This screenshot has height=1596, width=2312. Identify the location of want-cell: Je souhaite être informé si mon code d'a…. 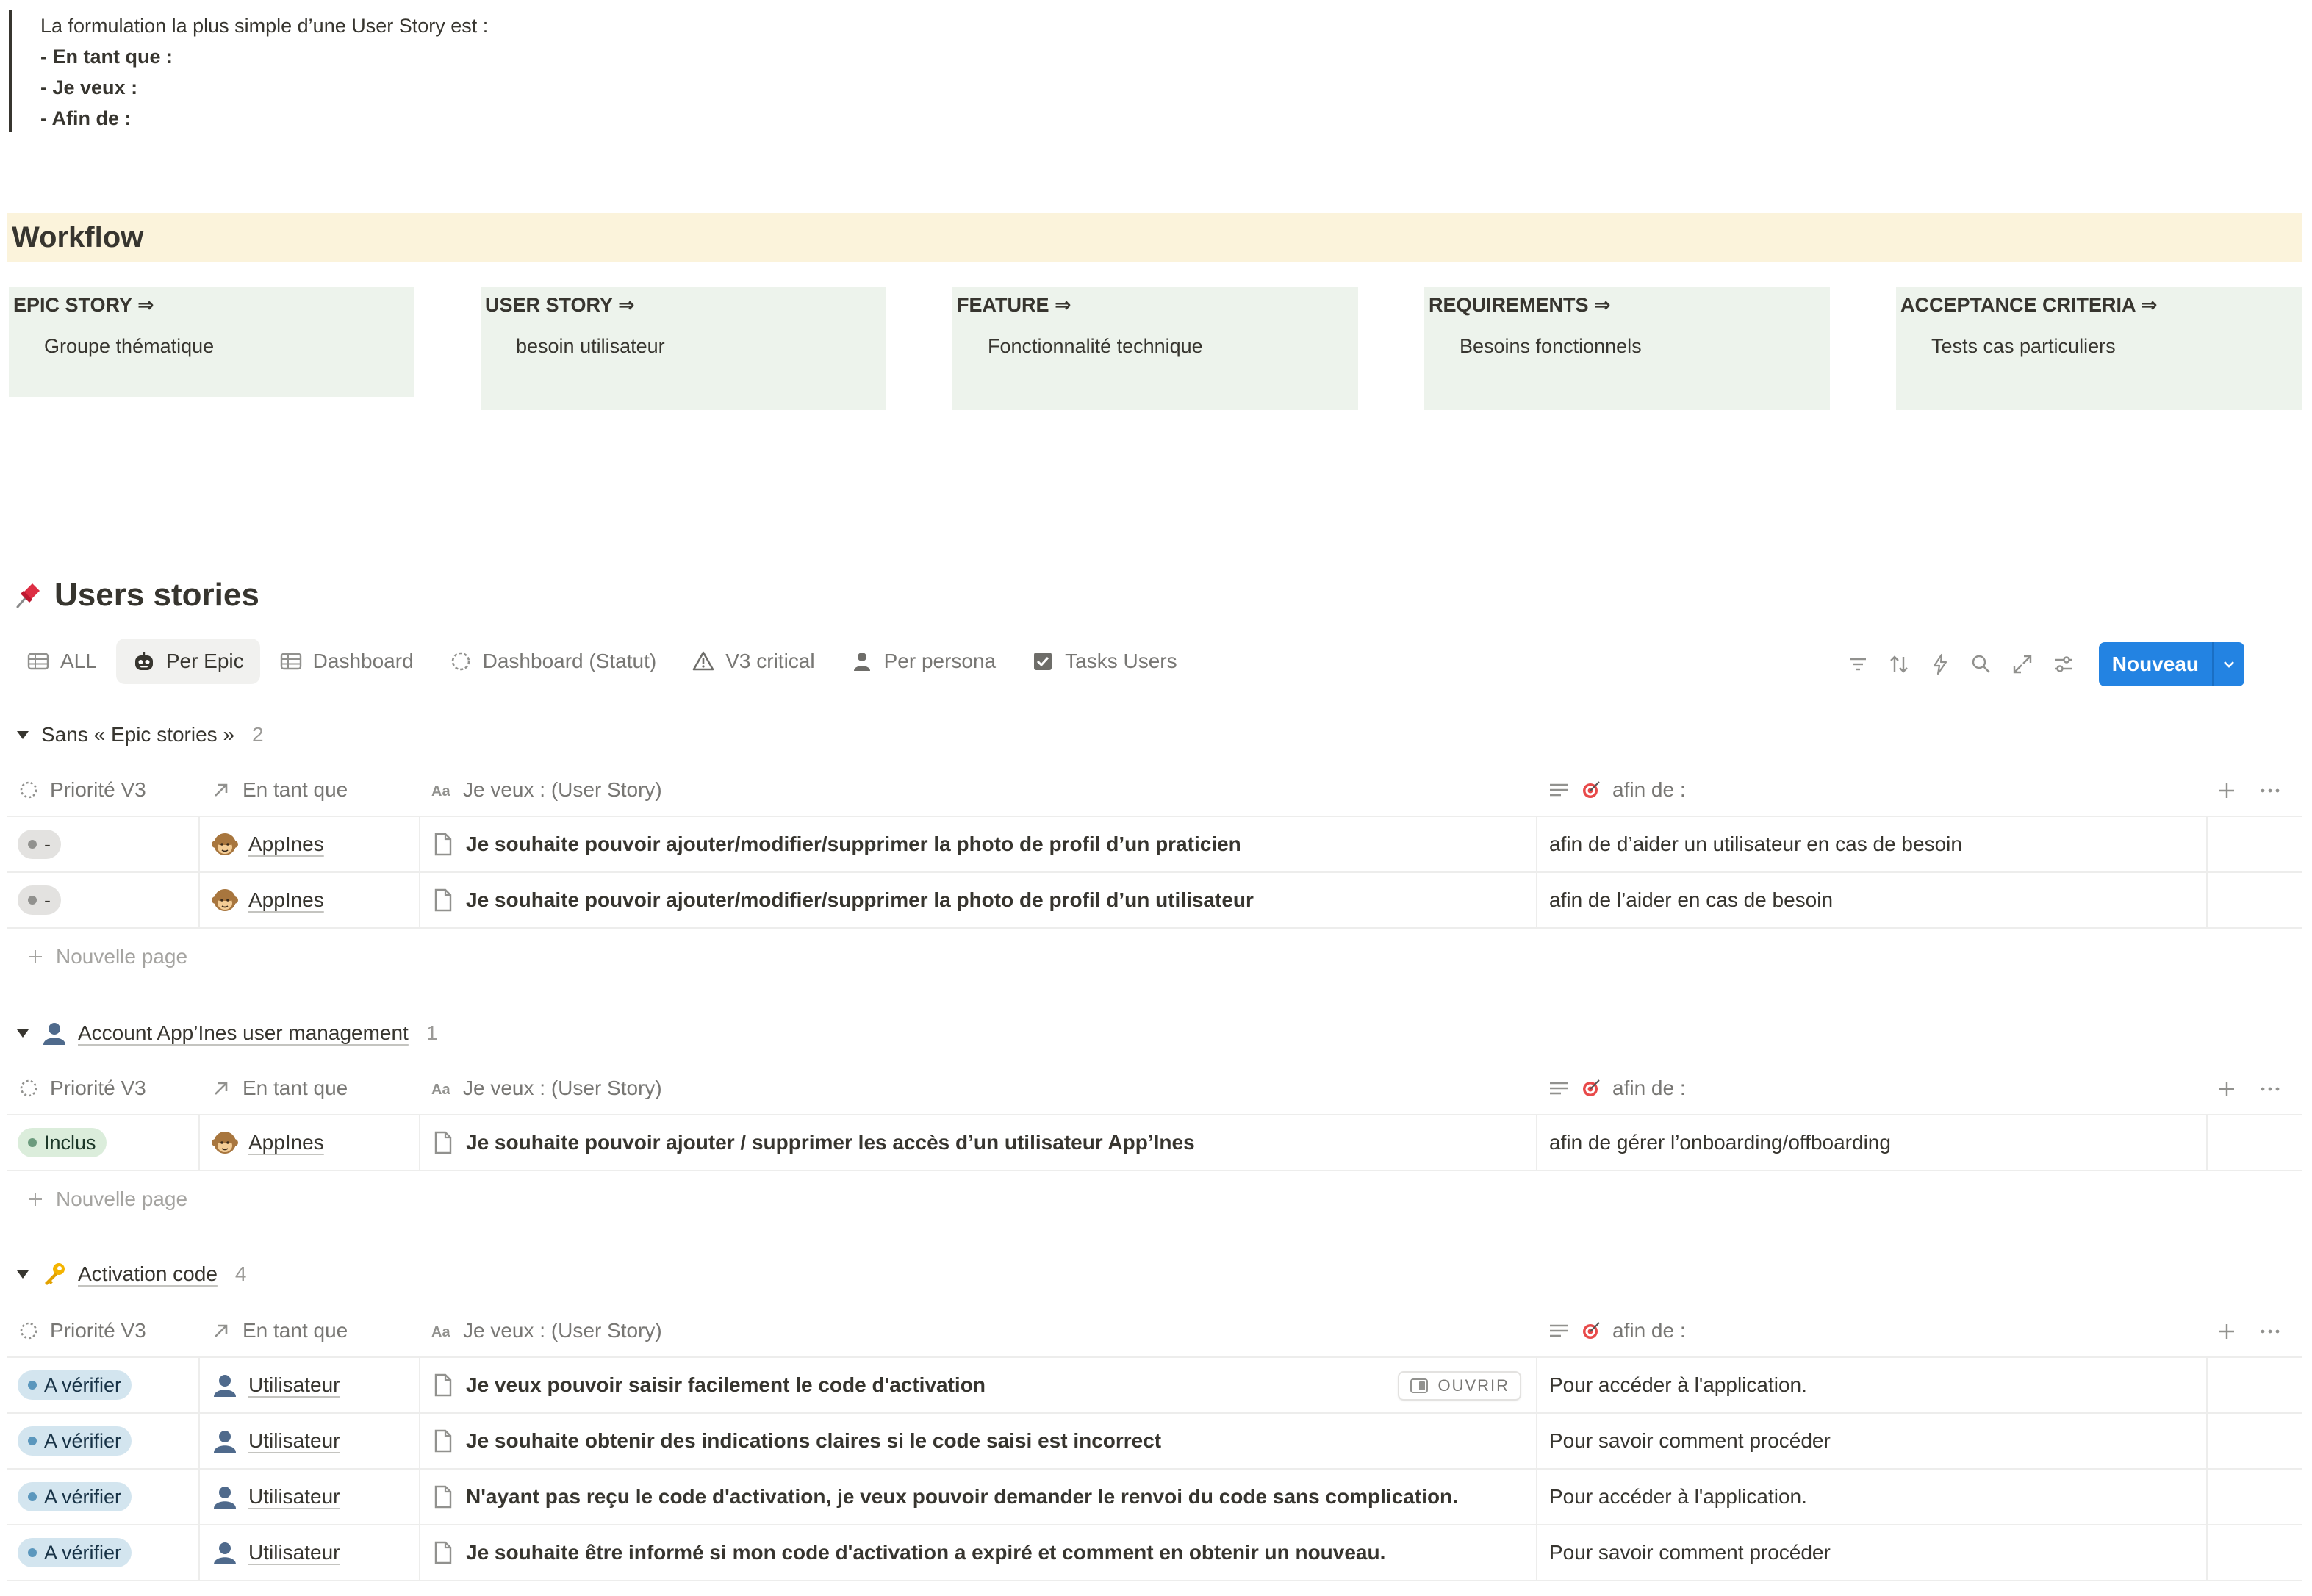
(978, 1553).